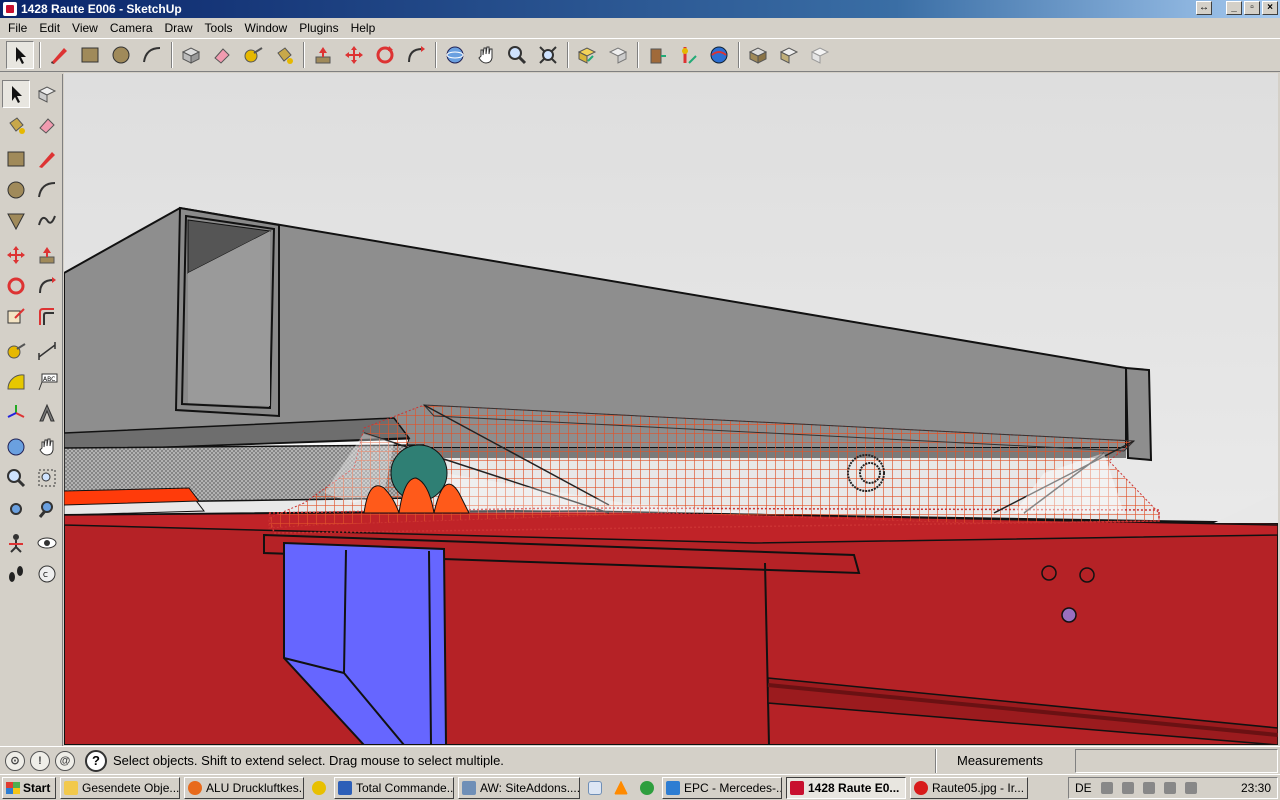 The width and height of the screenshot is (1280, 800). What do you see at coordinates (29, 787) in the screenshot?
I see `start-button: Start` at bounding box center [29, 787].